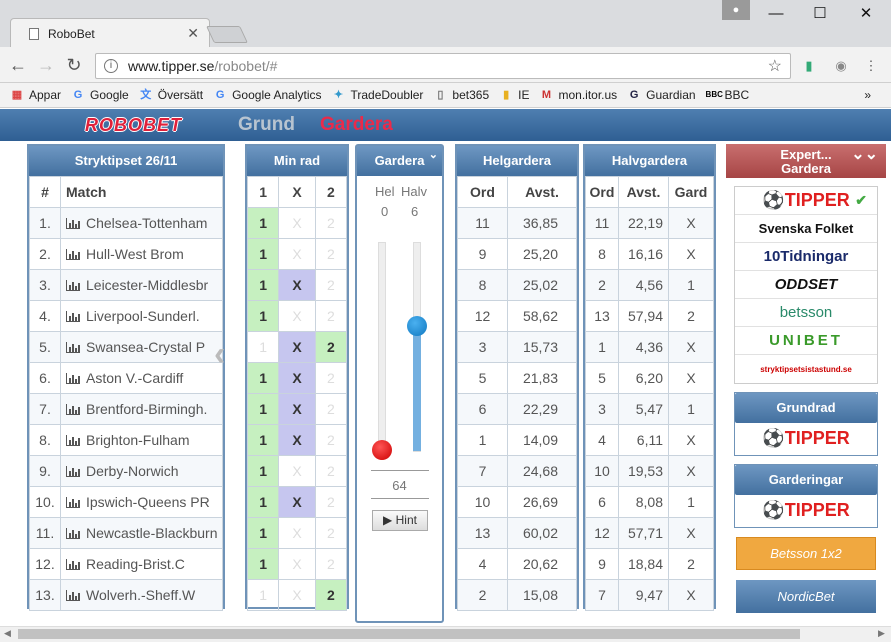 Image resolution: width=891 pixels, height=642 pixels. I want to click on scrollbar-thumb, so click(409, 634).